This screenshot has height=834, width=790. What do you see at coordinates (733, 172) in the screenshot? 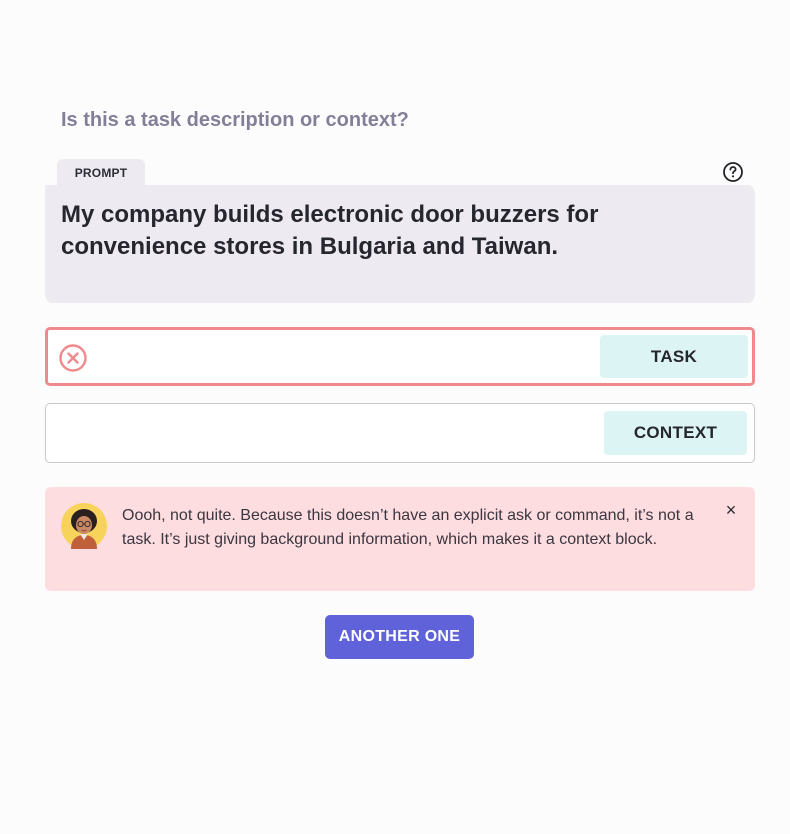
I see `help-circle-icon` at bounding box center [733, 172].